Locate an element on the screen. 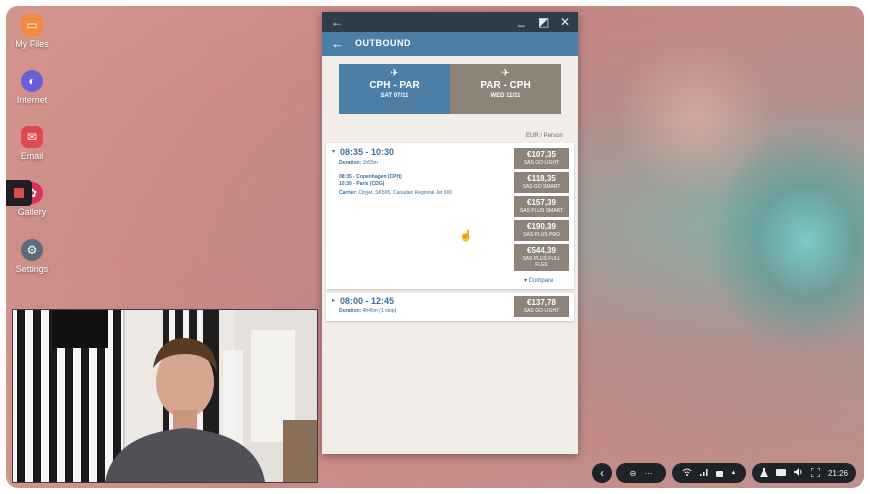 The width and height of the screenshot is (870, 494). fare-button: €107,35 SAS GO LIGHT is located at coordinates (541, 158).